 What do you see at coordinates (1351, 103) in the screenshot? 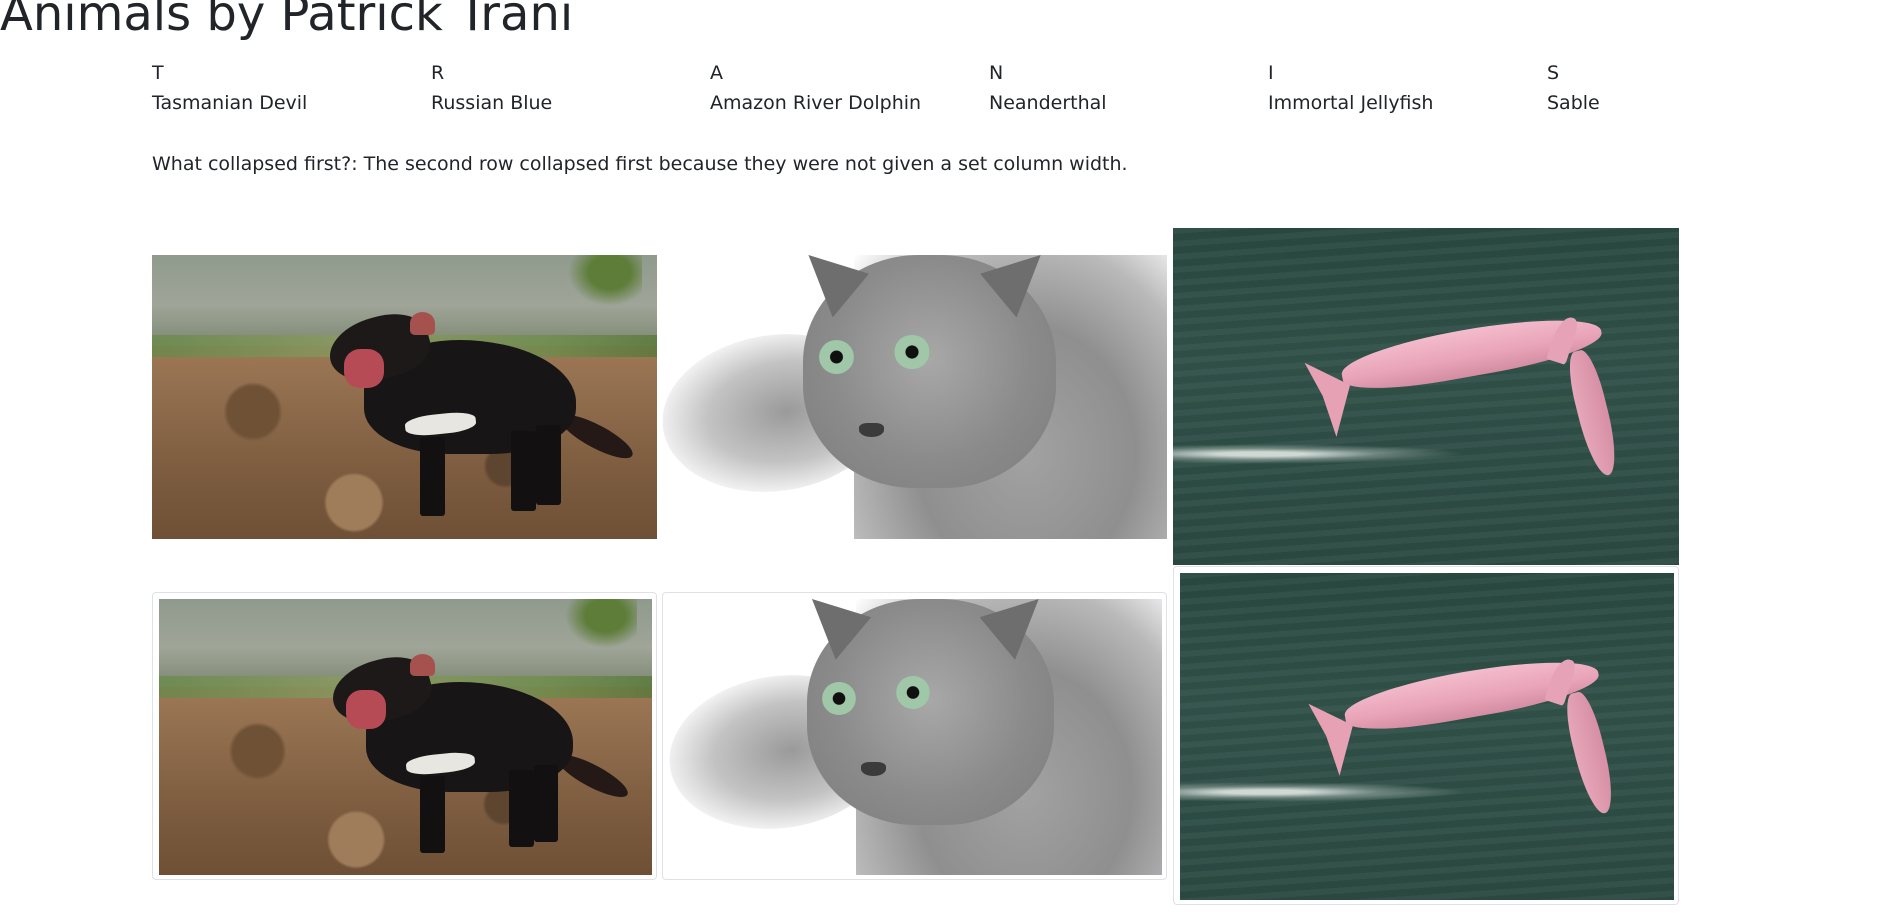
I see `animal-name-immortal-jellyfish: Immortal Jellyfish` at bounding box center [1351, 103].